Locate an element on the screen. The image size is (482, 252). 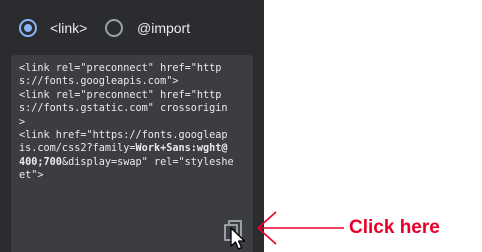
embed-type-selector: <link> @import is located at coordinates (132, 30).